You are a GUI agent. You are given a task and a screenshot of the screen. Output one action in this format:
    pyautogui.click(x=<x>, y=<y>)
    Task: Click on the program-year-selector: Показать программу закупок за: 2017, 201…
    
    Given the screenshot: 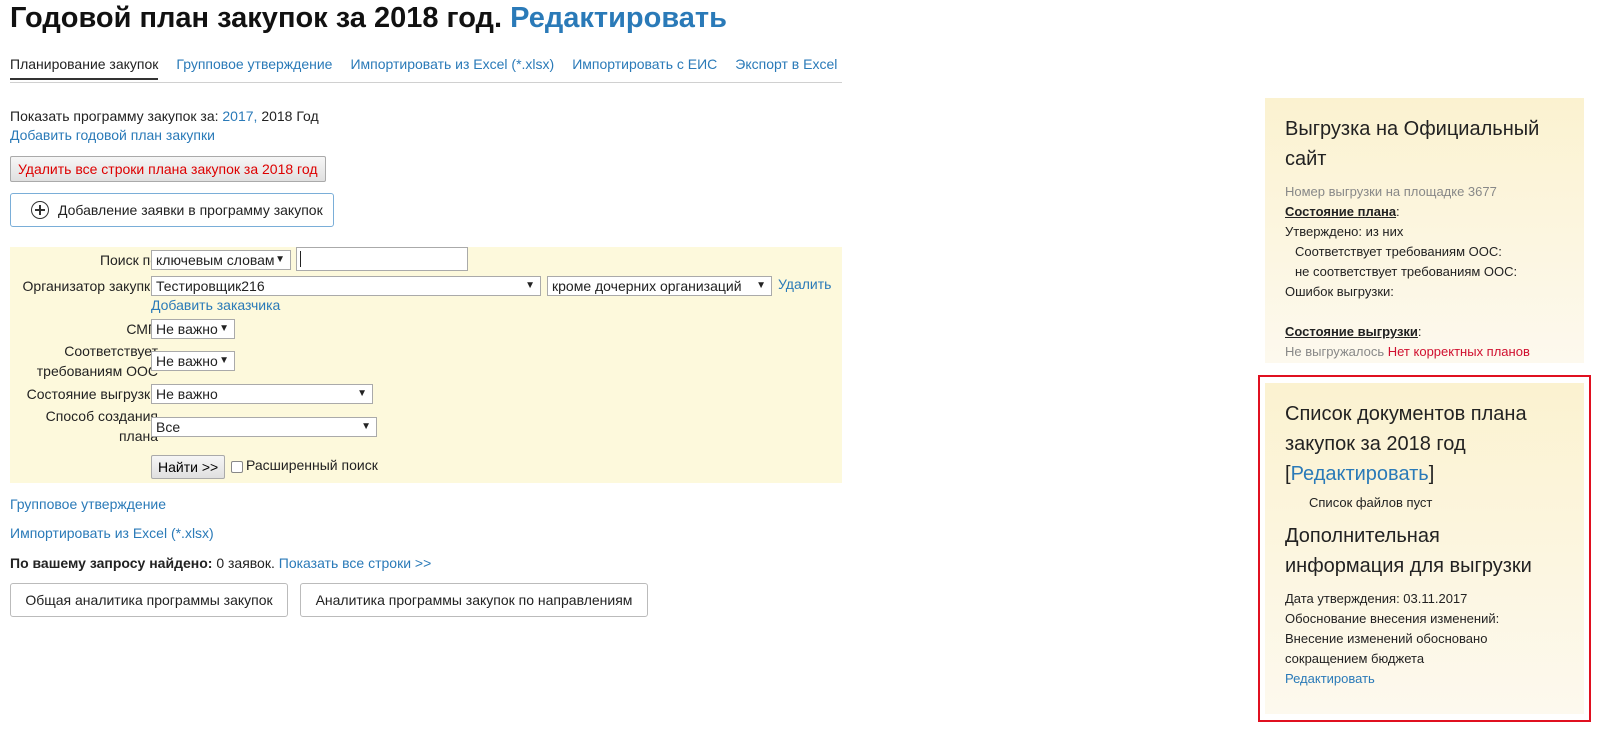 What is the action you would take?
    pyautogui.click(x=164, y=116)
    